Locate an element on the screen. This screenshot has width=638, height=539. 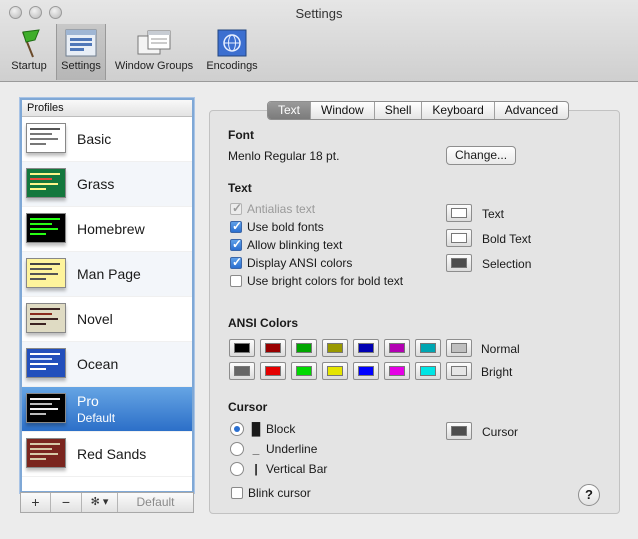
profile-thumbnail-homebrew is located at coordinates (46, 228).